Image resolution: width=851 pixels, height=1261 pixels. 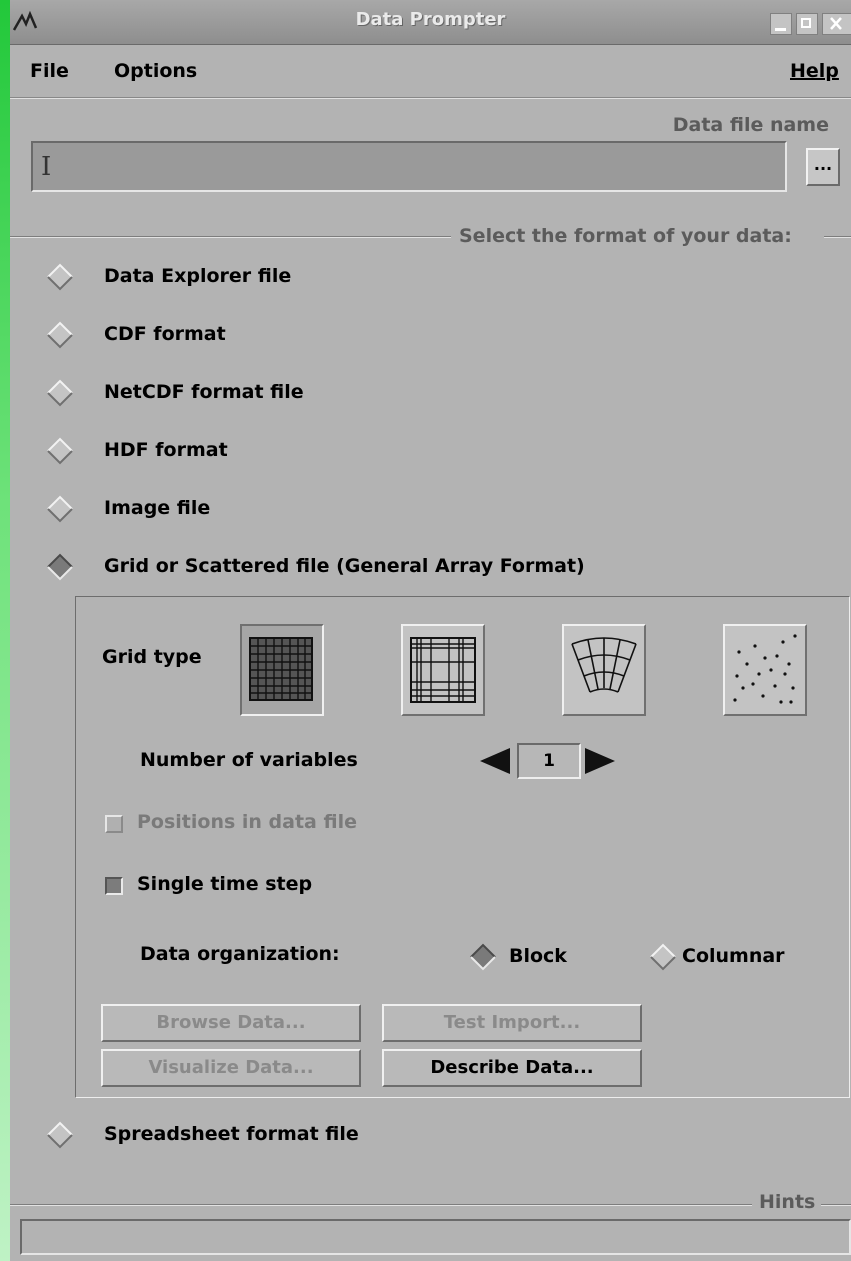 What do you see at coordinates (430, 71) in the screenshot?
I see `menu-bar: File Options Help` at bounding box center [430, 71].